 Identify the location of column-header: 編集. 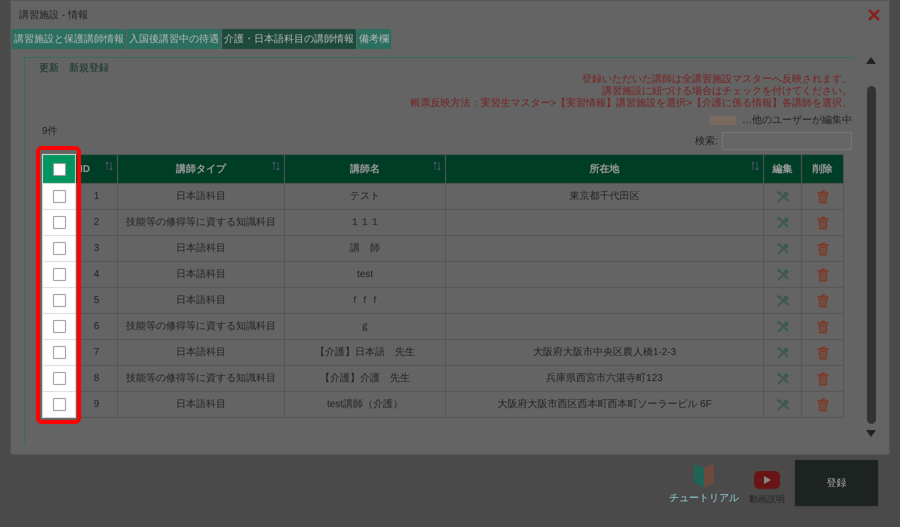
(783, 169).